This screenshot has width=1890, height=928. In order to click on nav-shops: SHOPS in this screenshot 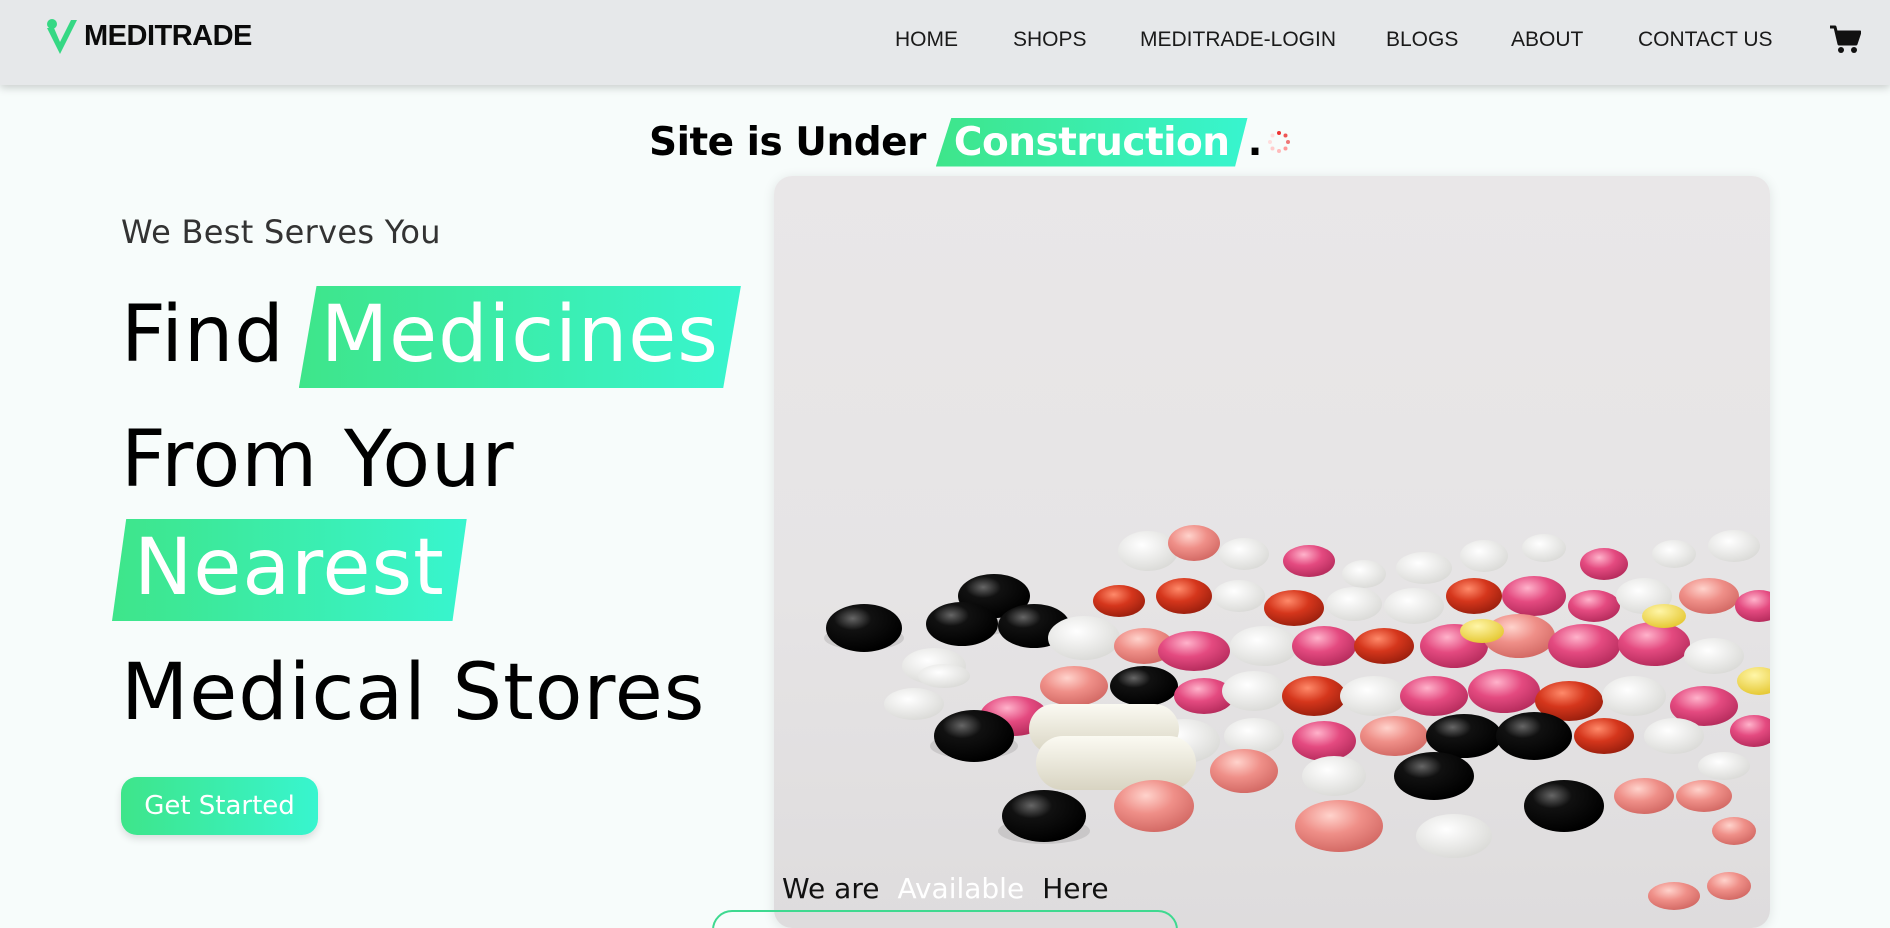, I will do `click(1050, 40)`.